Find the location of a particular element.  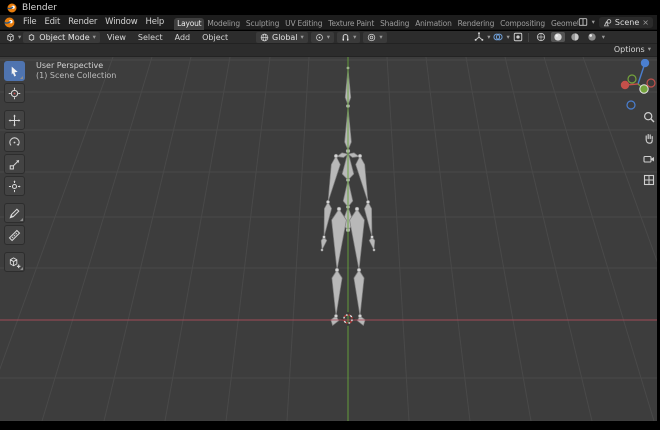

tool-measure is located at coordinates (14, 235).